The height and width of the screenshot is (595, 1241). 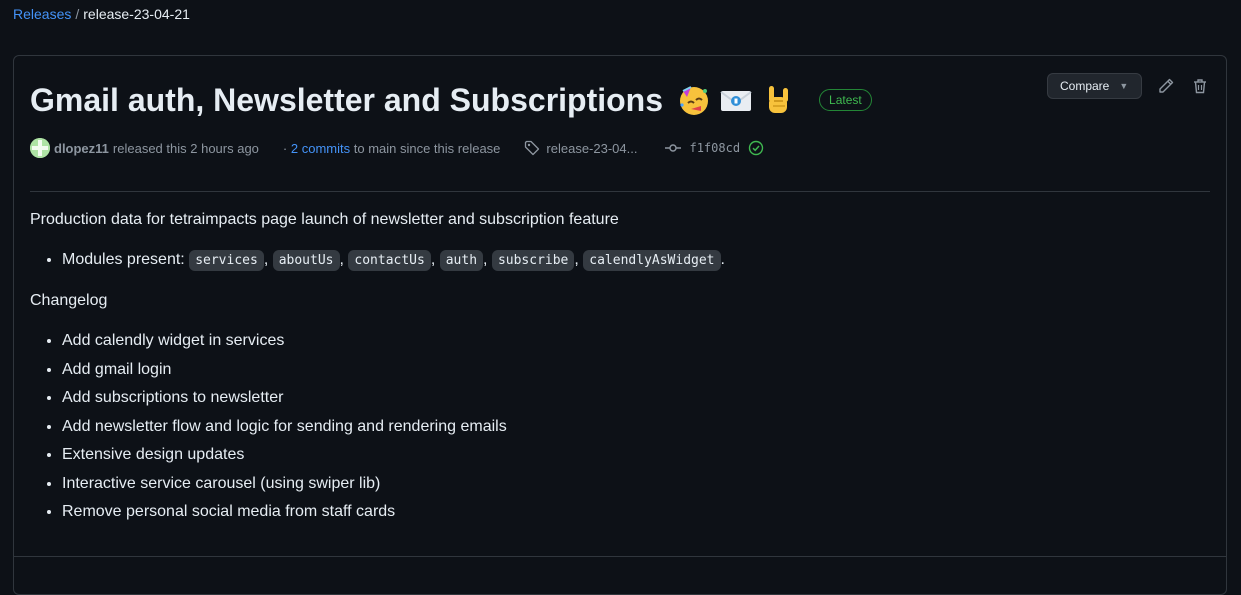 What do you see at coordinates (620, 556) in the screenshot?
I see `card-footer-divider` at bounding box center [620, 556].